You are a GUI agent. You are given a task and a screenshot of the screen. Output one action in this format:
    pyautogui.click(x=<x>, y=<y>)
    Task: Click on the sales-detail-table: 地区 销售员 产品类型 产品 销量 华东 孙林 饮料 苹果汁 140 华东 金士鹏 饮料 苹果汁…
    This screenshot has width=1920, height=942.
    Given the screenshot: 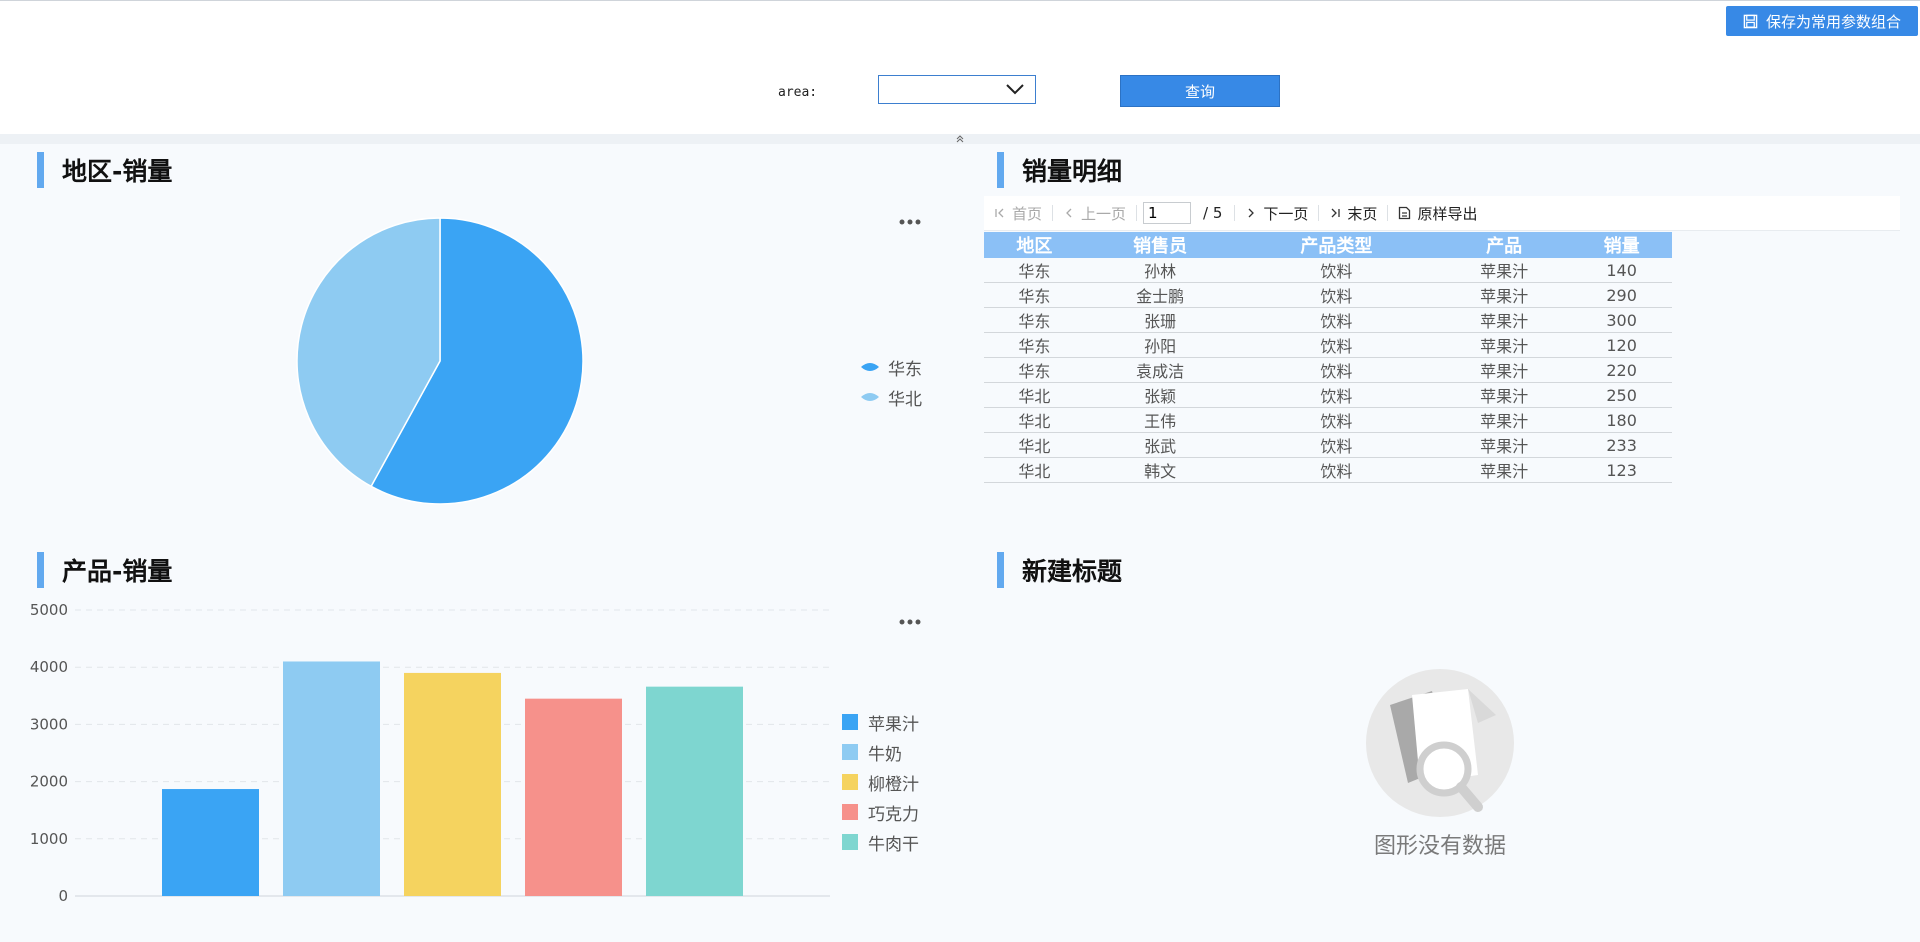 What is the action you would take?
    pyautogui.click(x=1328, y=357)
    